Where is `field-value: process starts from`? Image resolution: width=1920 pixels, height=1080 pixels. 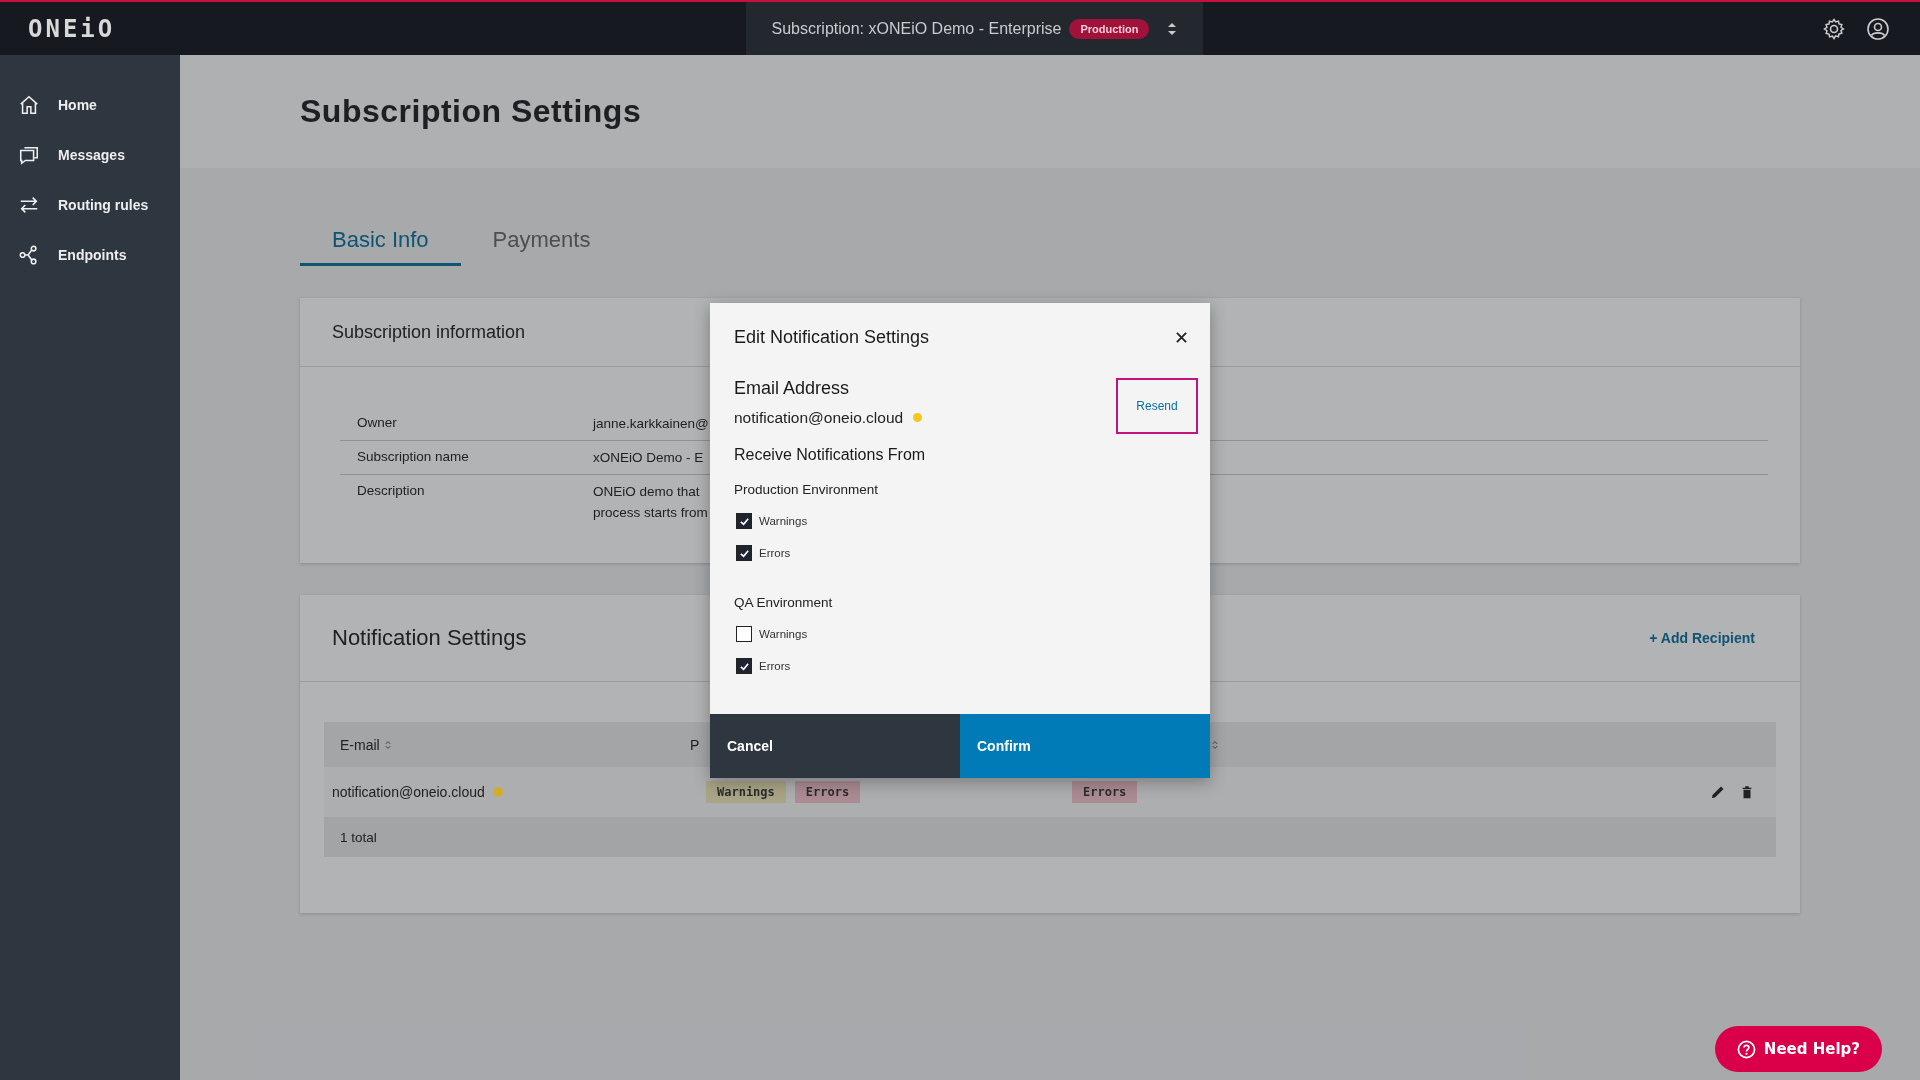 field-value: process starts from is located at coordinates (650, 512).